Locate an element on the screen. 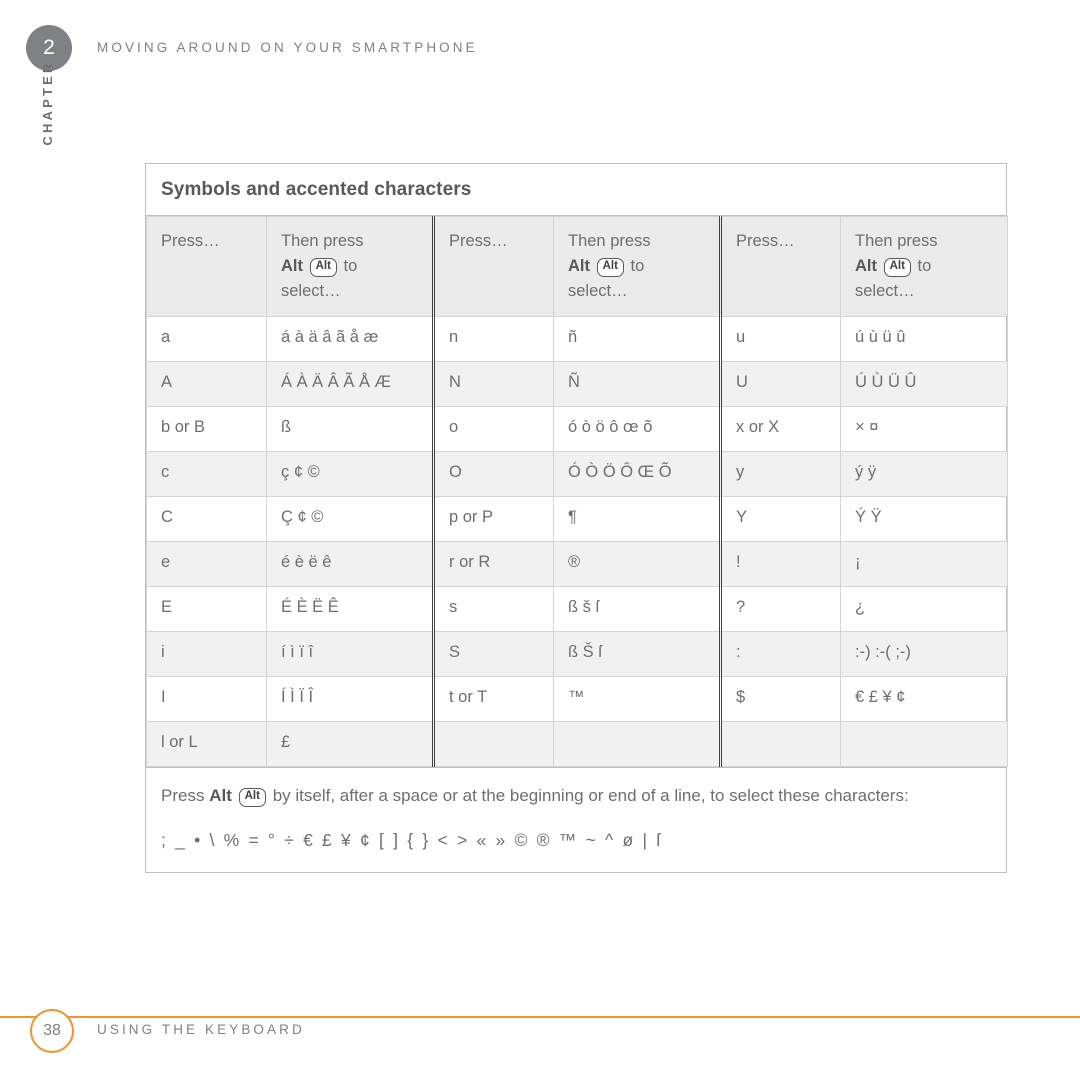 Image resolution: width=1080 pixels, height=1080 pixels. table-row: eé è ë êr or R ®! ¡ is located at coordinates (577, 564).